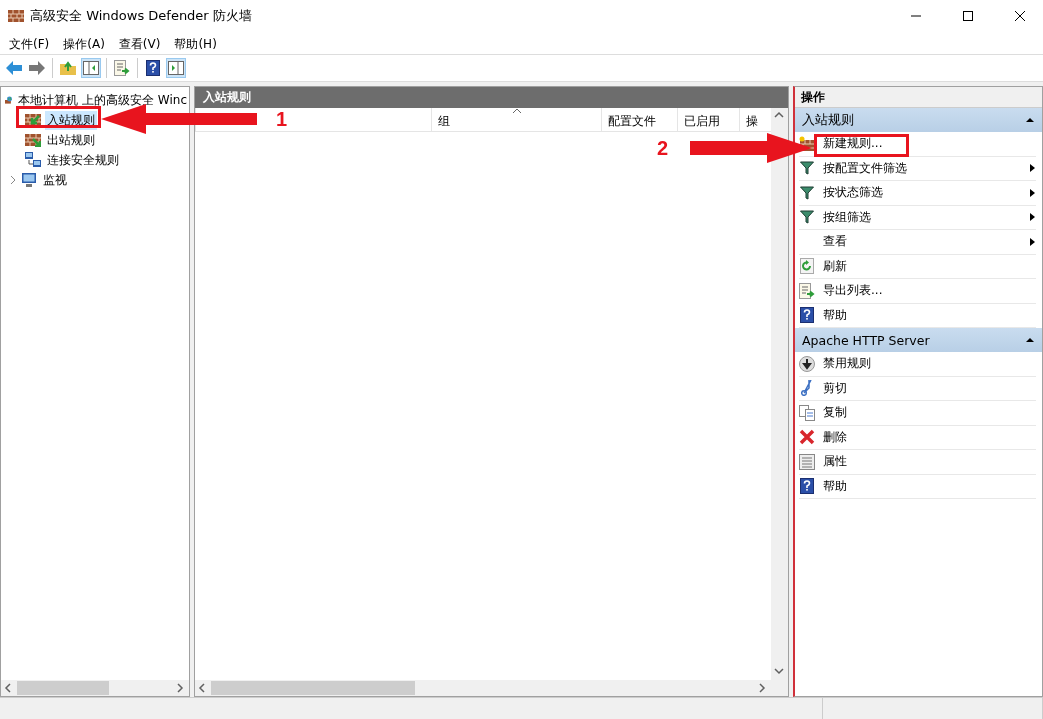 Image resolution: width=1043 pixels, height=719 pixels. I want to click on action-link: 按配置文件筛选, so click(865, 167).